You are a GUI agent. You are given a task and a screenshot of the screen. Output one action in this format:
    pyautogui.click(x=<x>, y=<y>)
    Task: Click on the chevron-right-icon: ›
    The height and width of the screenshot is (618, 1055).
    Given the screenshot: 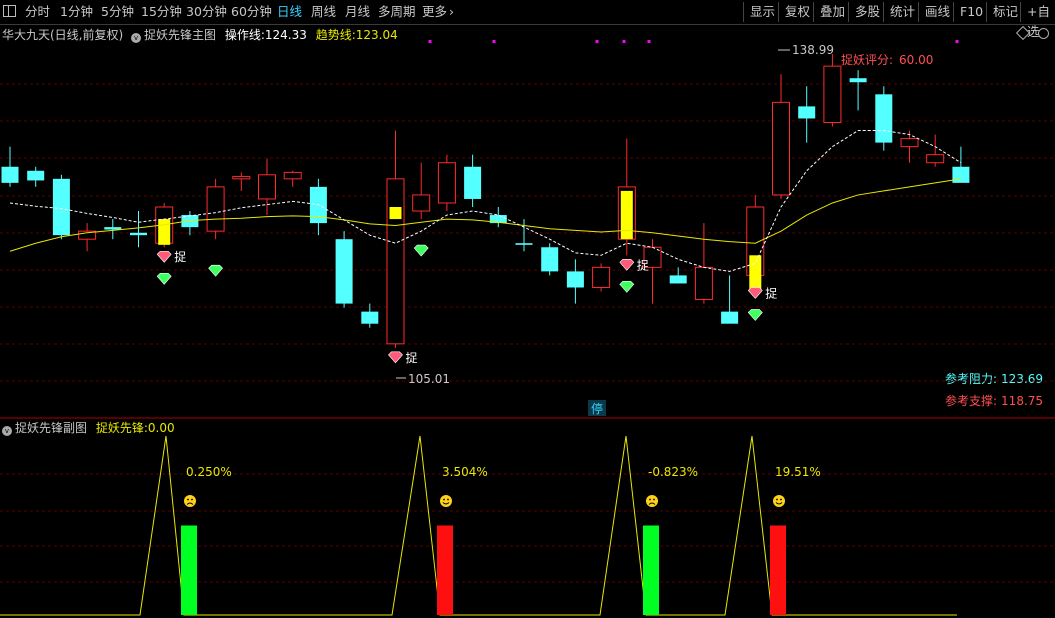 What is the action you would take?
    pyautogui.click(x=451, y=12)
    